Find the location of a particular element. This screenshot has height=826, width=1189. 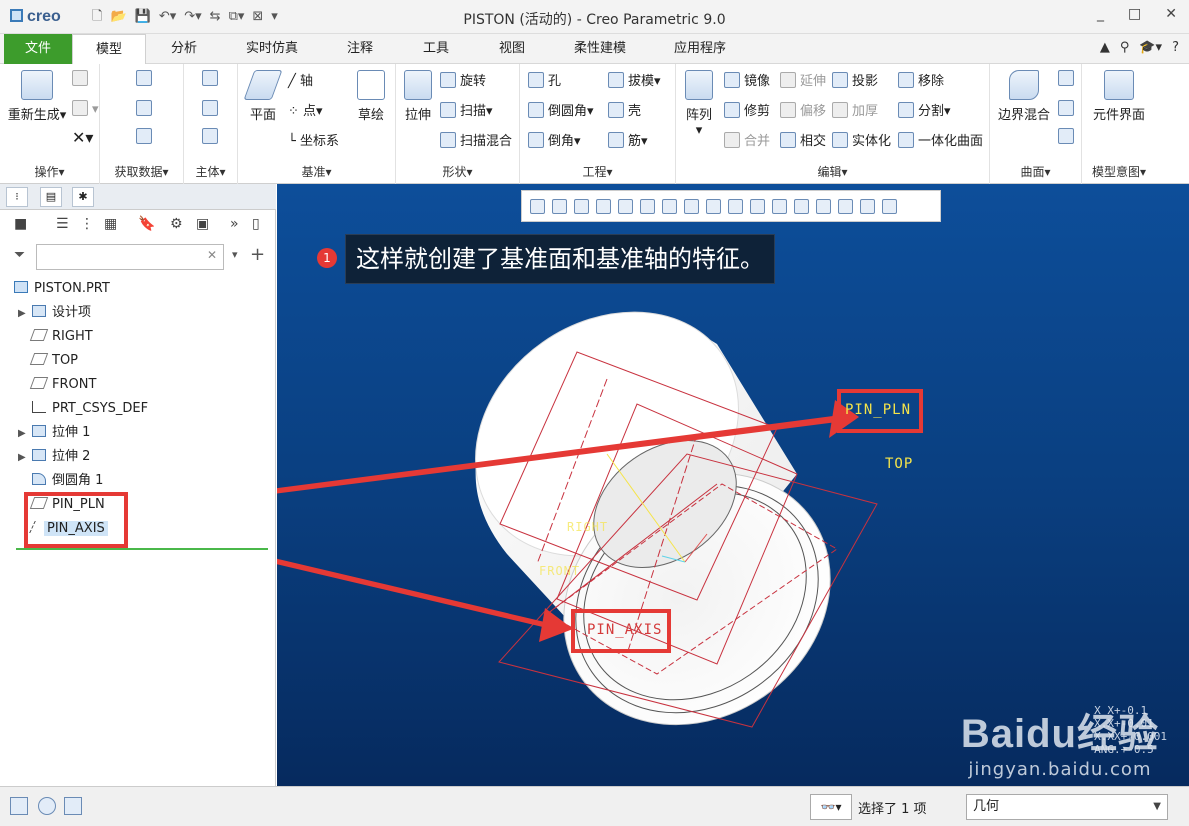

tab-annotate: 注释 is located at coordinates (360, 49).